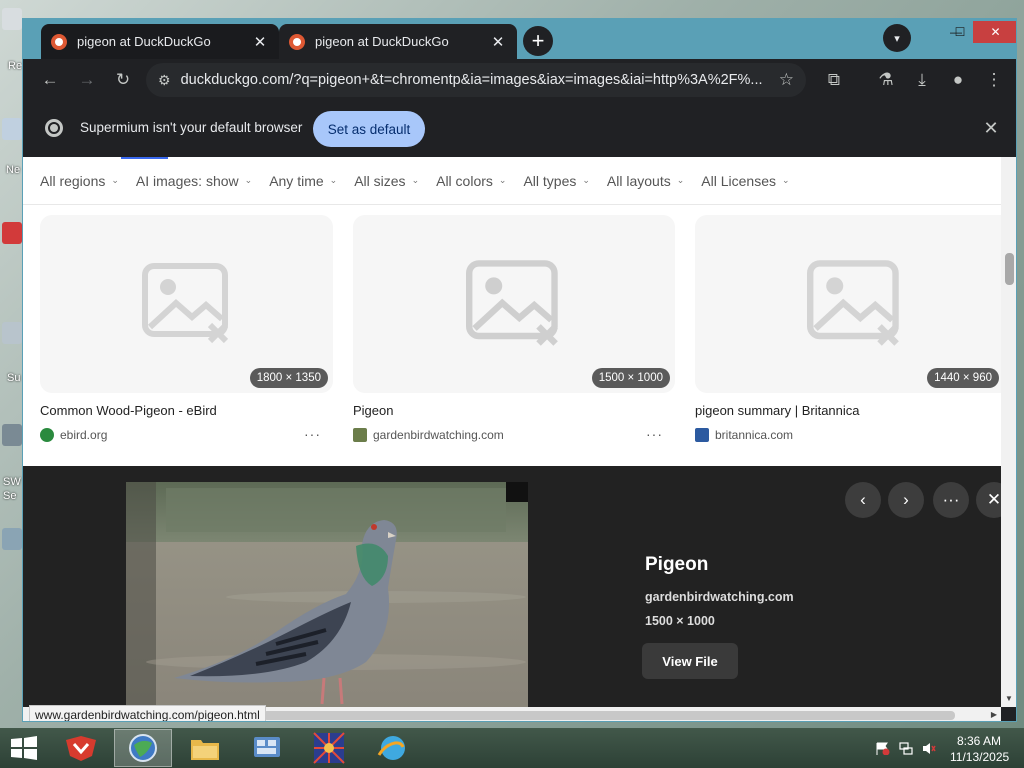  I want to click on taskbar-app-control-panel, so click(267, 748).